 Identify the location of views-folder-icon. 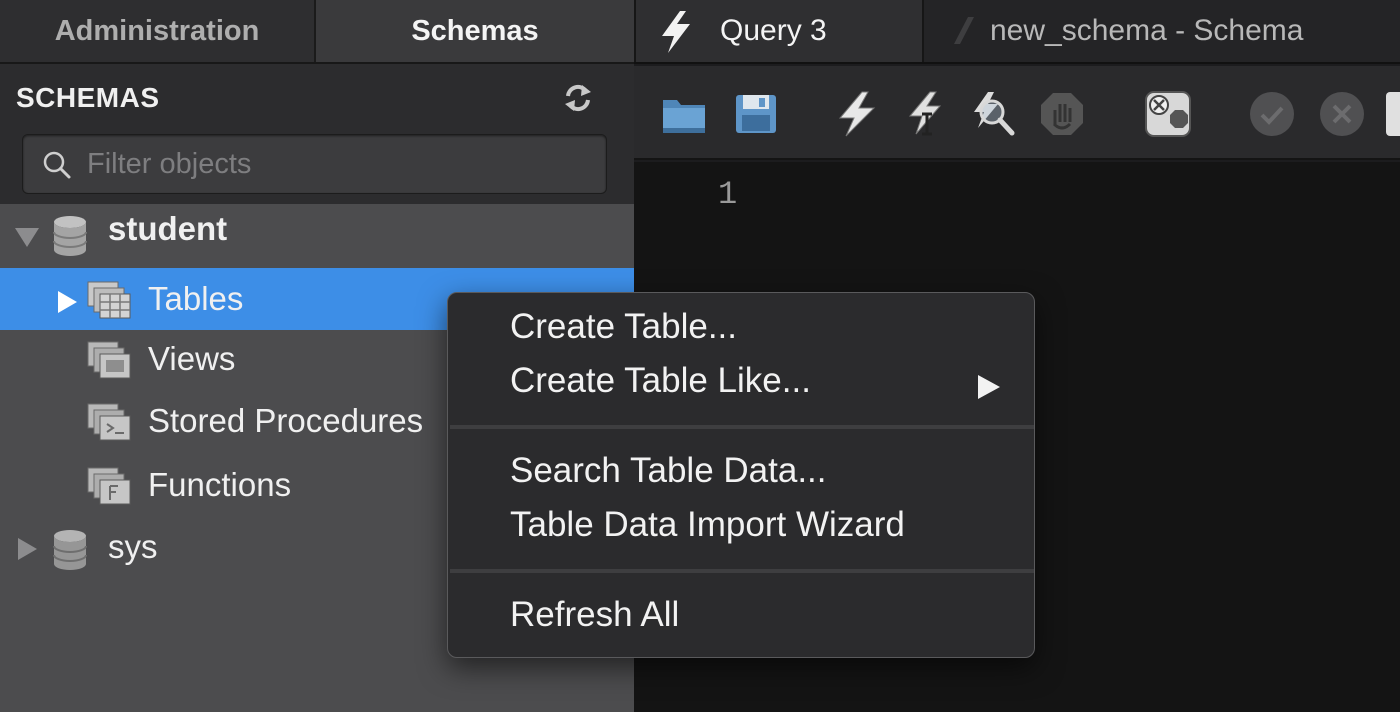
(109, 360).